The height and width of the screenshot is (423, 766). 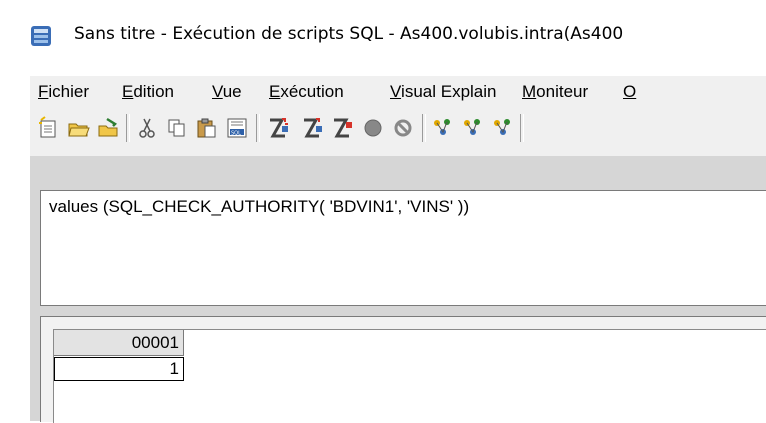 I want to click on copy-icon, so click(x=177, y=128).